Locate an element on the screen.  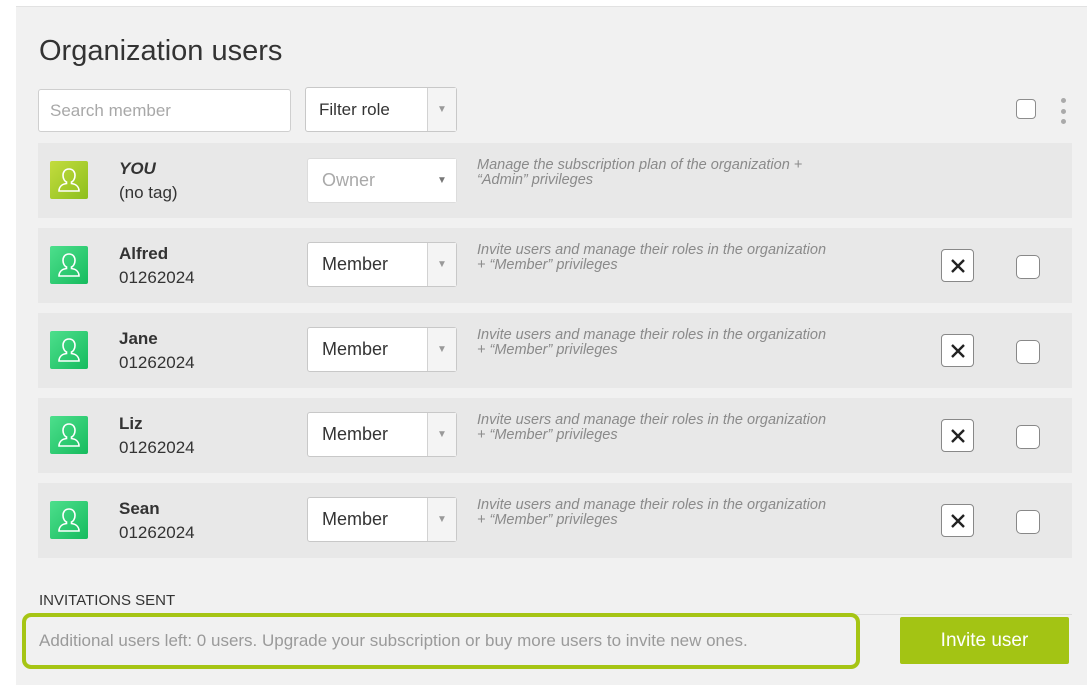
kebab-menu-icon is located at coordinates (1063, 111).